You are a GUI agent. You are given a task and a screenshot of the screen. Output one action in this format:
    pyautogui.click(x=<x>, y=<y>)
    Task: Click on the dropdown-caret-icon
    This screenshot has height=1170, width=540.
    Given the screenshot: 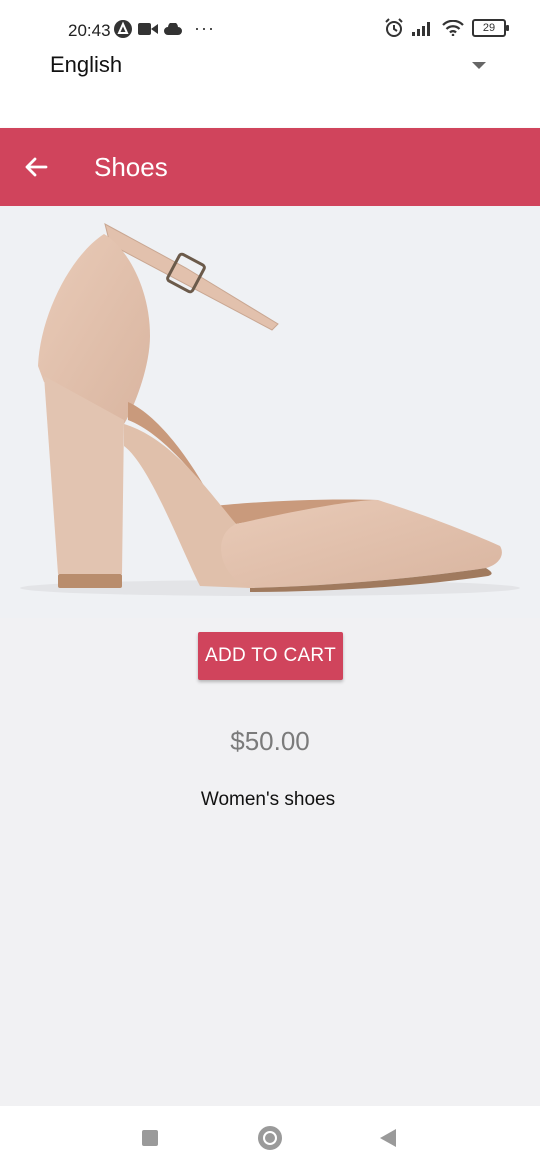 What is the action you would take?
    pyautogui.click(x=479, y=65)
    